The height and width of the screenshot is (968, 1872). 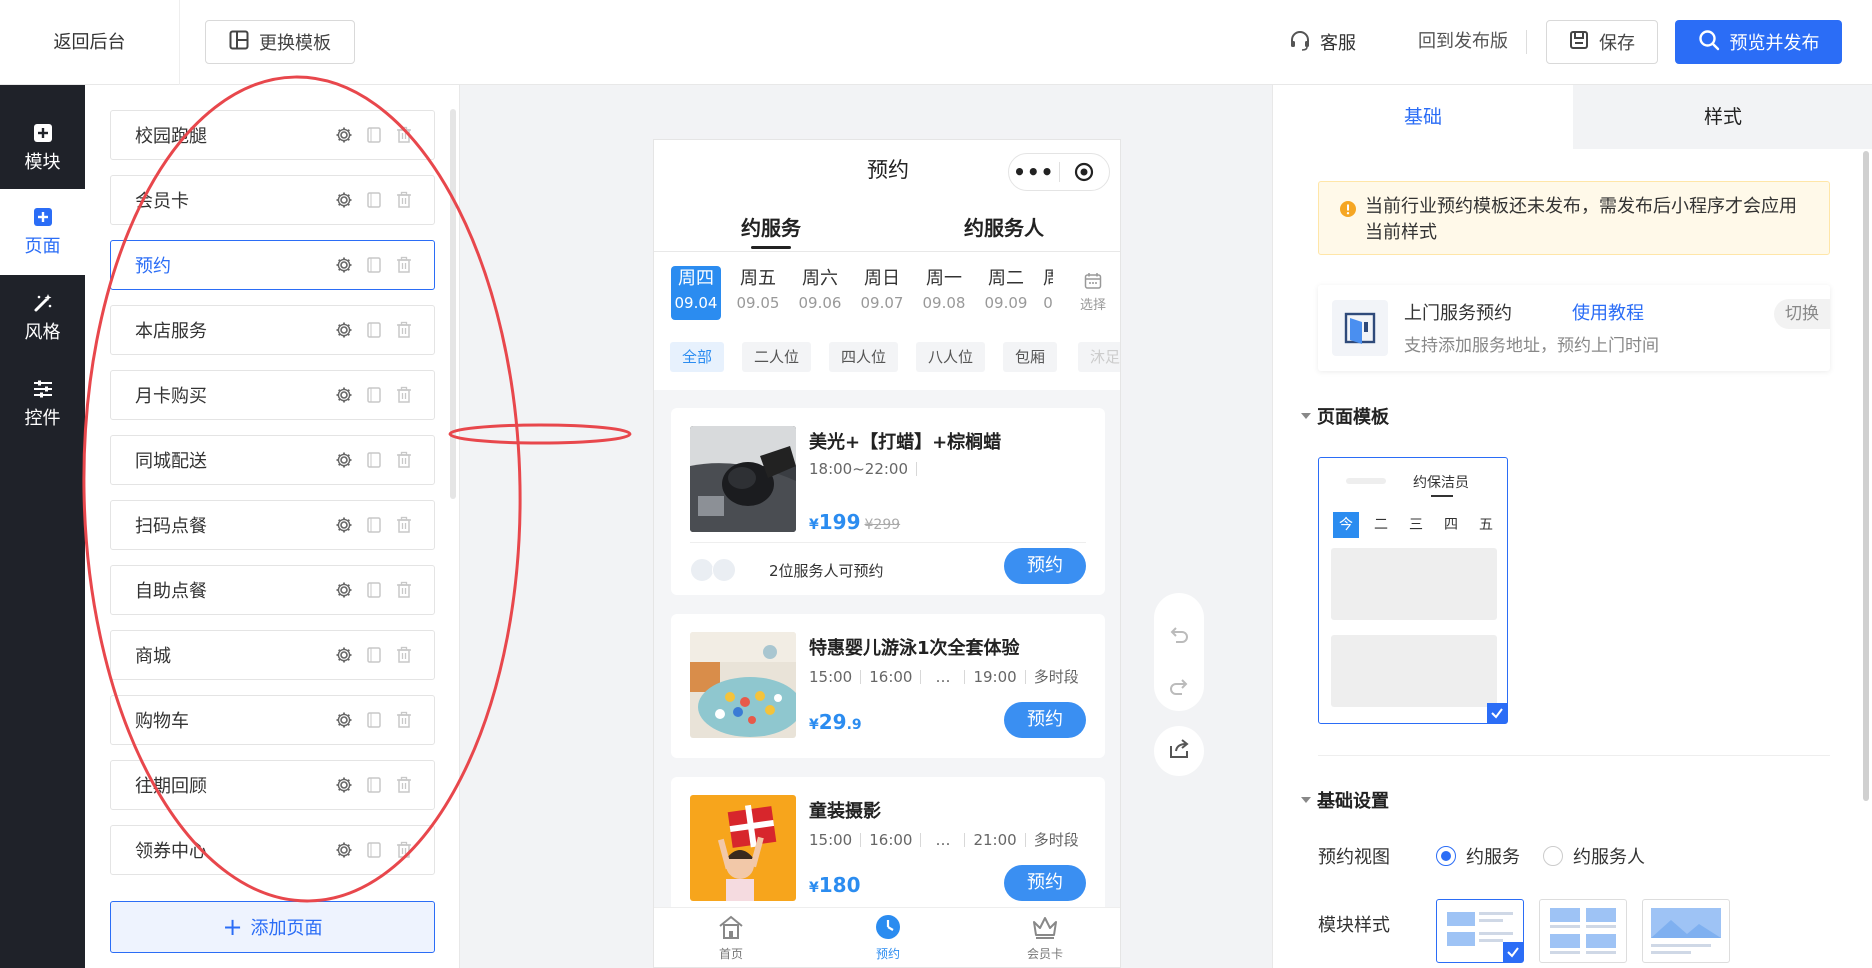 I want to click on back-to-published-link: 回到发布版, so click(x=1463, y=42).